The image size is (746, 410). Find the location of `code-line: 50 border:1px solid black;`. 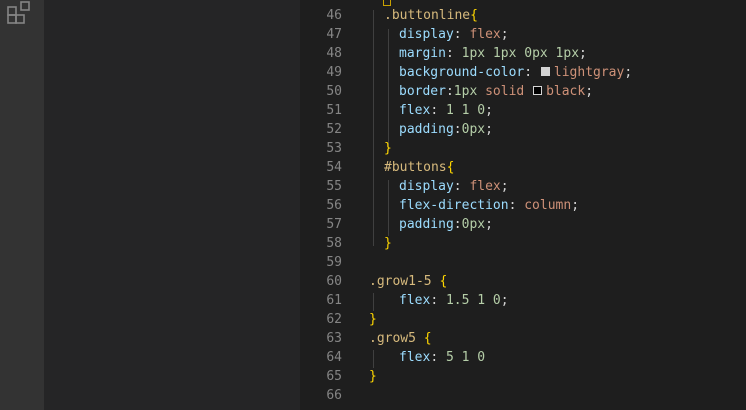

code-line: 50 border:1px solid black; is located at coordinates (523, 91).